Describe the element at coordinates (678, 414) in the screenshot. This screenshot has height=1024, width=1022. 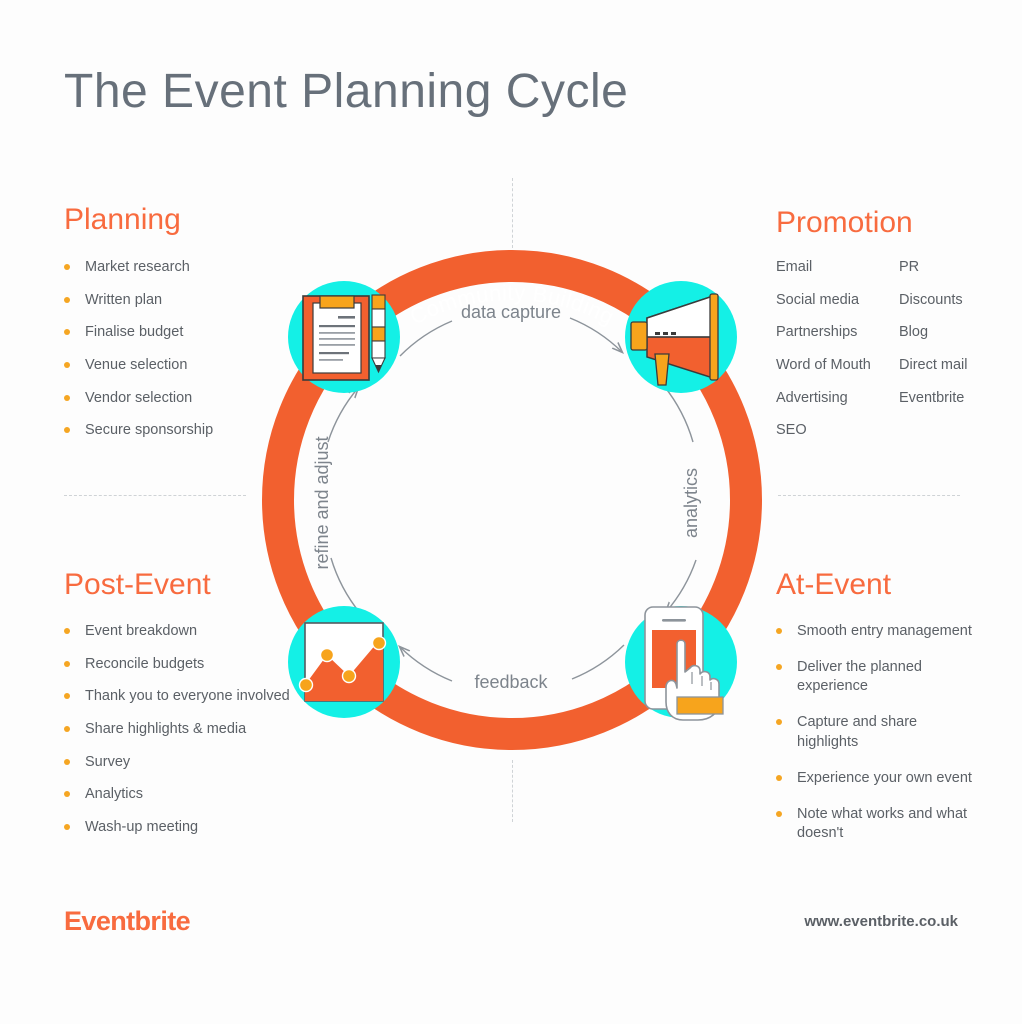
I see `flow-arrow-right-start` at that location.